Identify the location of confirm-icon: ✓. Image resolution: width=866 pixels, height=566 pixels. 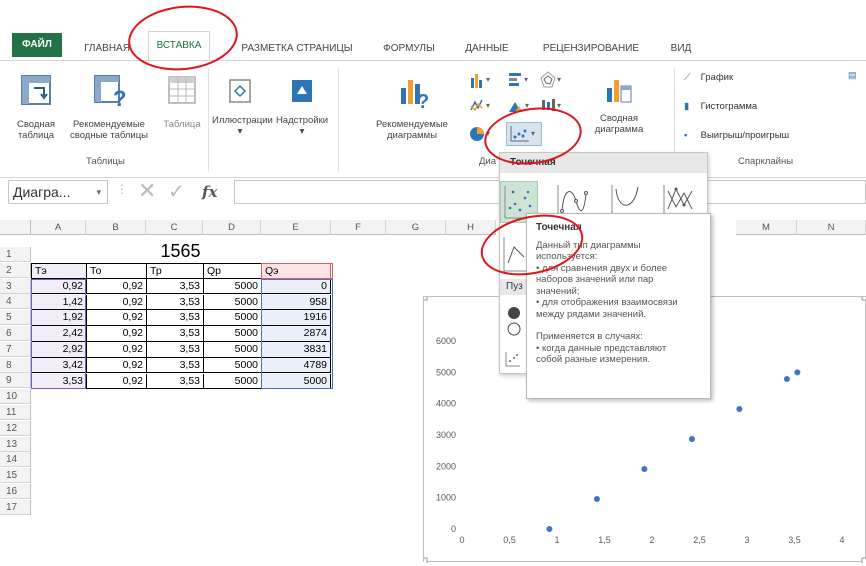
(178, 192).